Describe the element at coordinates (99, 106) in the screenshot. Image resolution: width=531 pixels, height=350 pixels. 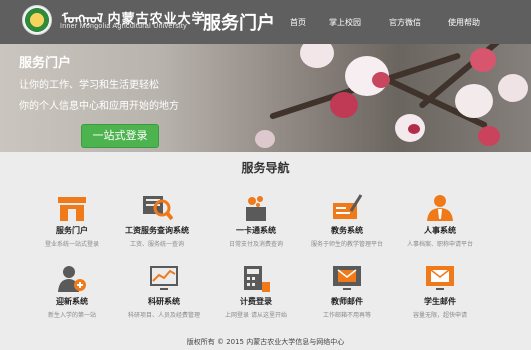
I see `banner-tagline-2: 你的个人信息中心和应用开始的地方` at that location.